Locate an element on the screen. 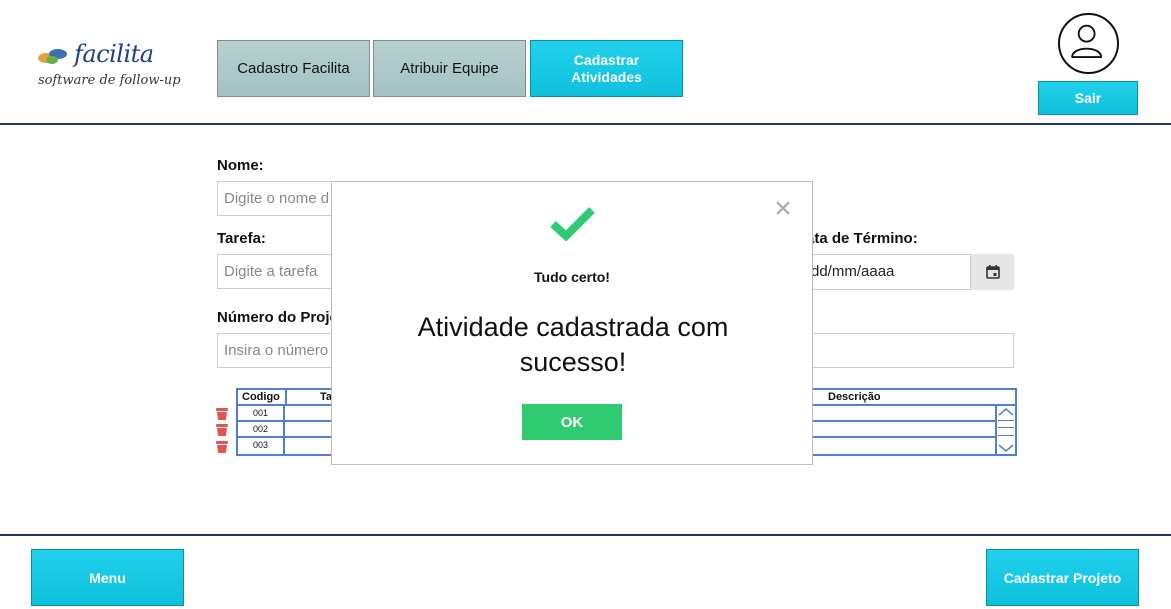 This screenshot has width=1171, height=609. checkmark-icon is located at coordinates (572, 224).